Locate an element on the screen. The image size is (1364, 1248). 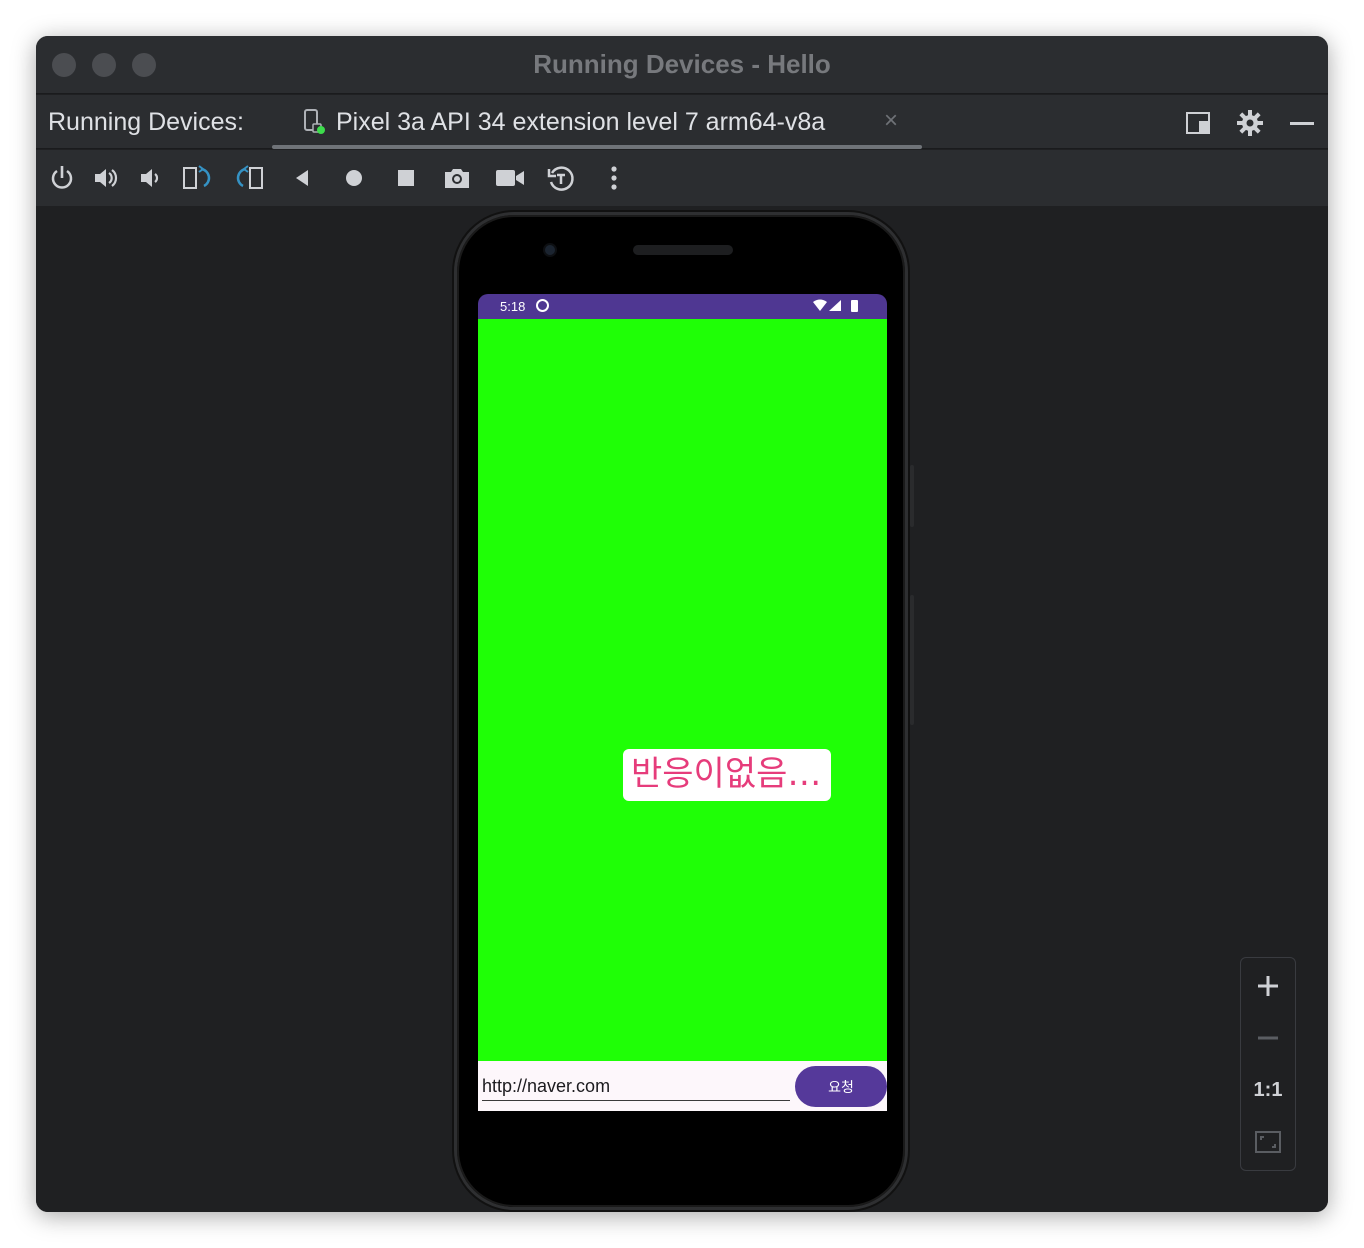
actual-size-button: 1:1 is located at coordinates (1268, 1090).